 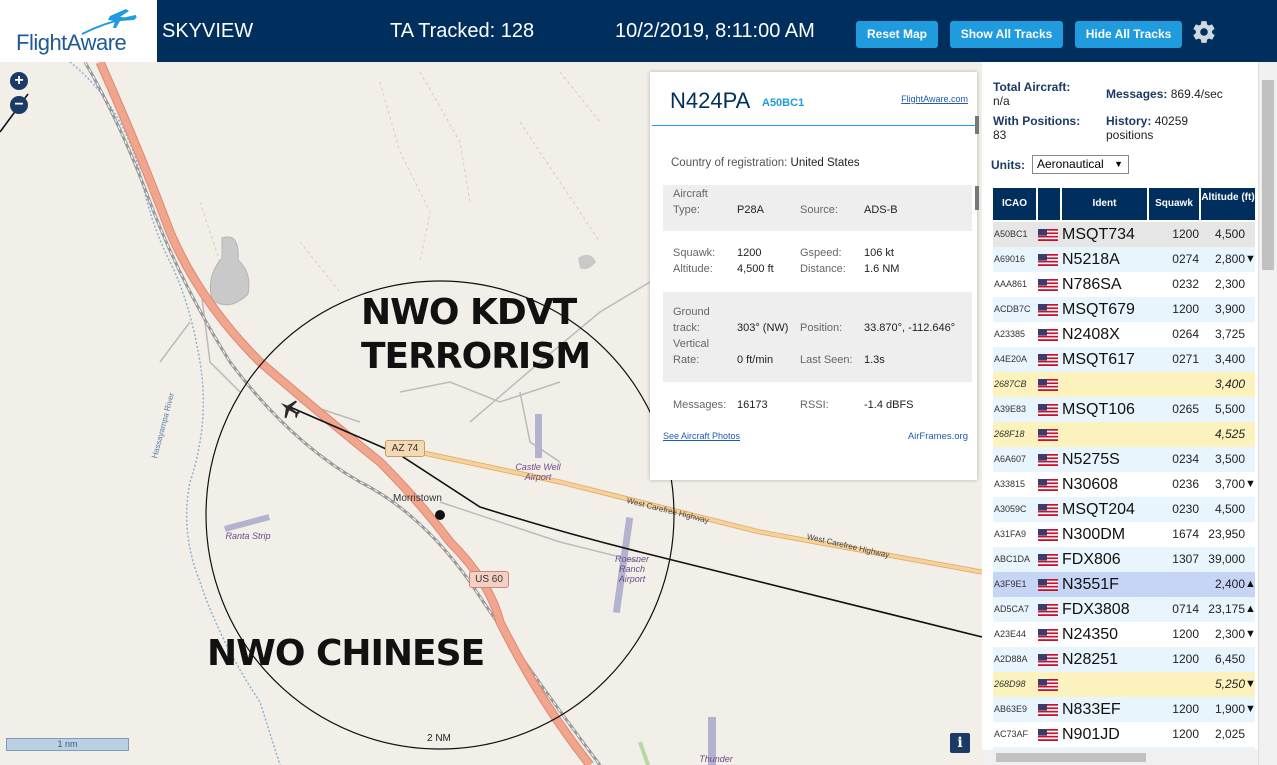 What do you see at coordinates (690, 194) in the screenshot?
I see `aircraft-type-label-1: Aircraft` at bounding box center [690, 194].